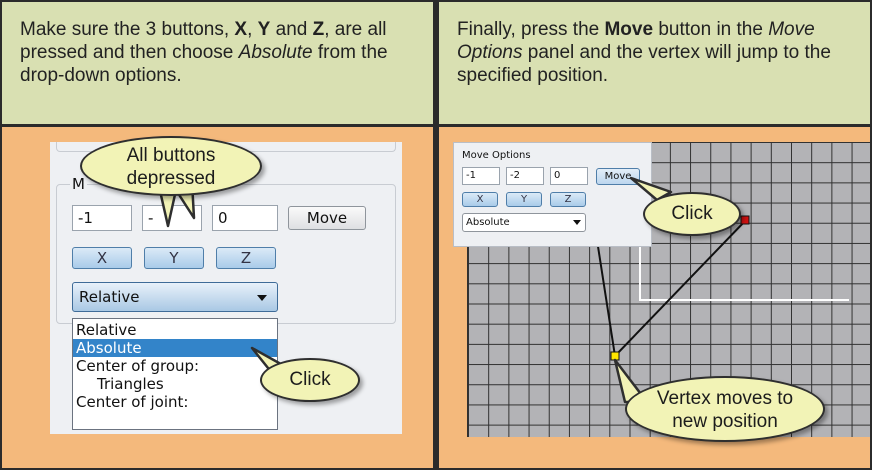 This screenshot has height=470, width=872. What do you see at coordinates (496, 155) in the screenshot?
I see `move-options-title: Move Options` at bounding box center [496, 155].